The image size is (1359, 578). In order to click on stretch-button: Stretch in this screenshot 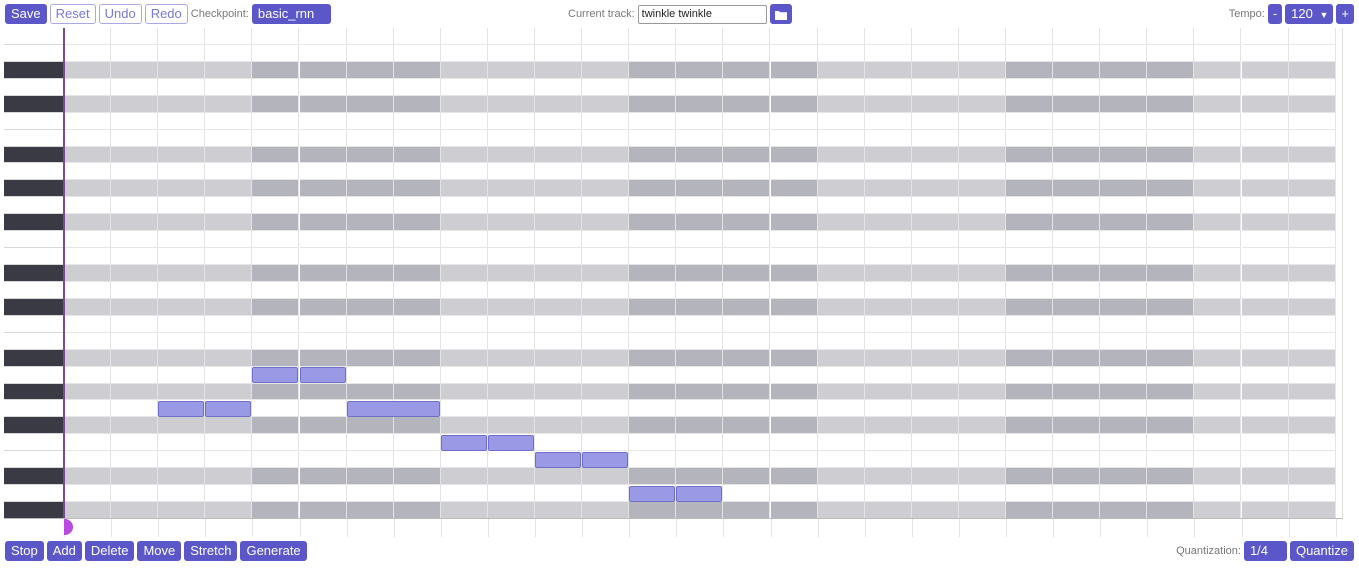, I will do `click(211, 551)`.